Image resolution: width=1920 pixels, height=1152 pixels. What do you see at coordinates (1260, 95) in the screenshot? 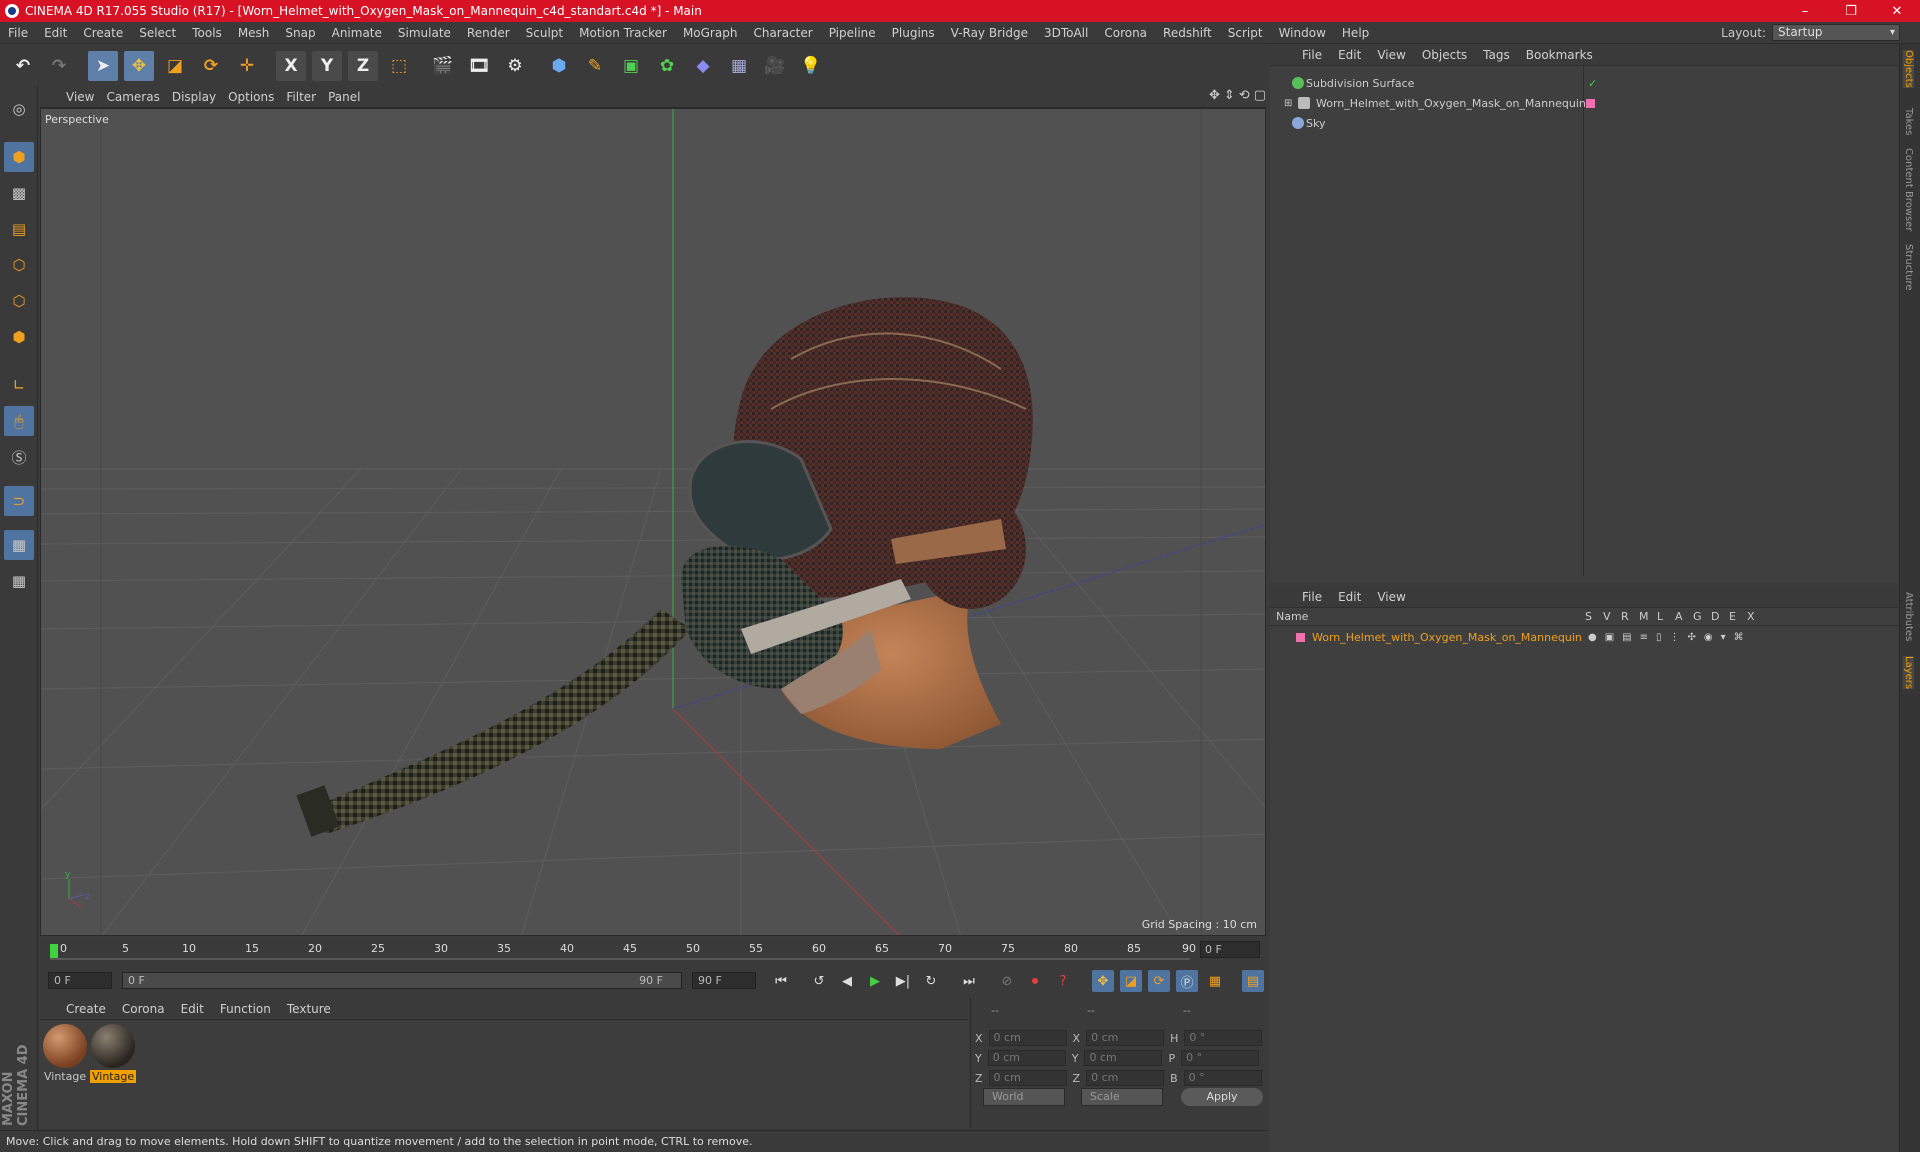
I see `maximize-view-icon: ▢` at bounding box center [1260, 95].